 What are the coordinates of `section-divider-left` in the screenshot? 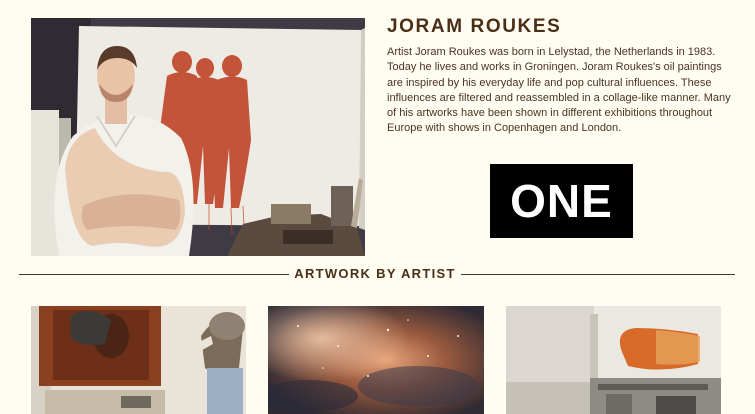 It's located at (154, 274).